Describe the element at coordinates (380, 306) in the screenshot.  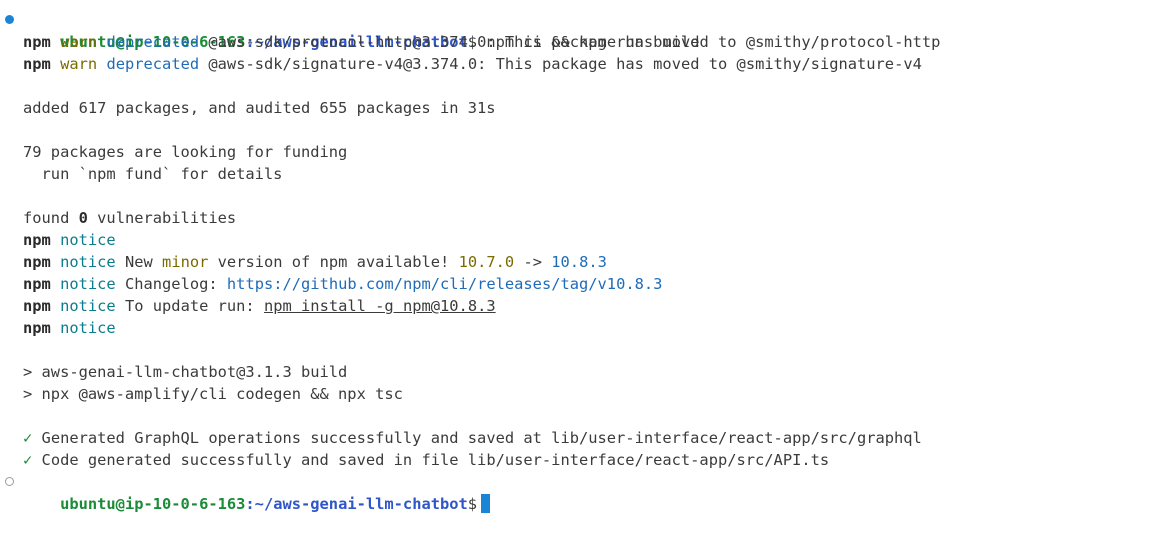
I see `update-command-link: npm install -g npm@10.8.3` at that location.